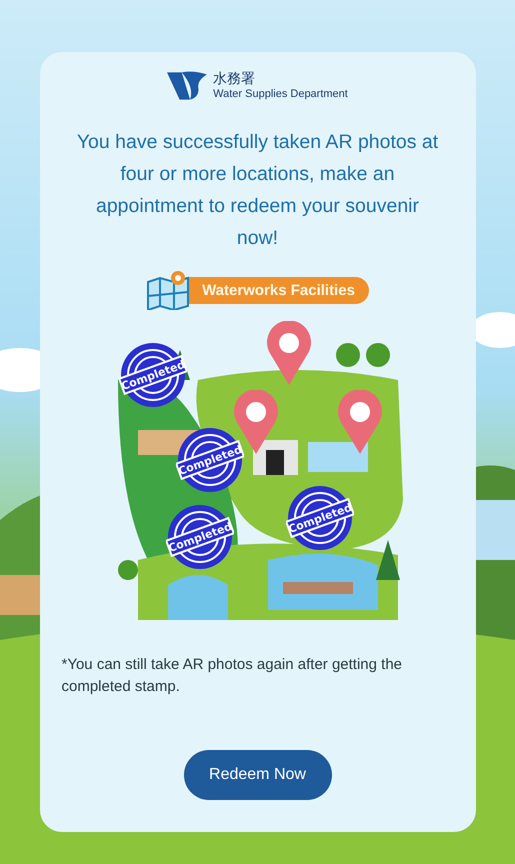  I want to click on bridge, so click(317, 588).